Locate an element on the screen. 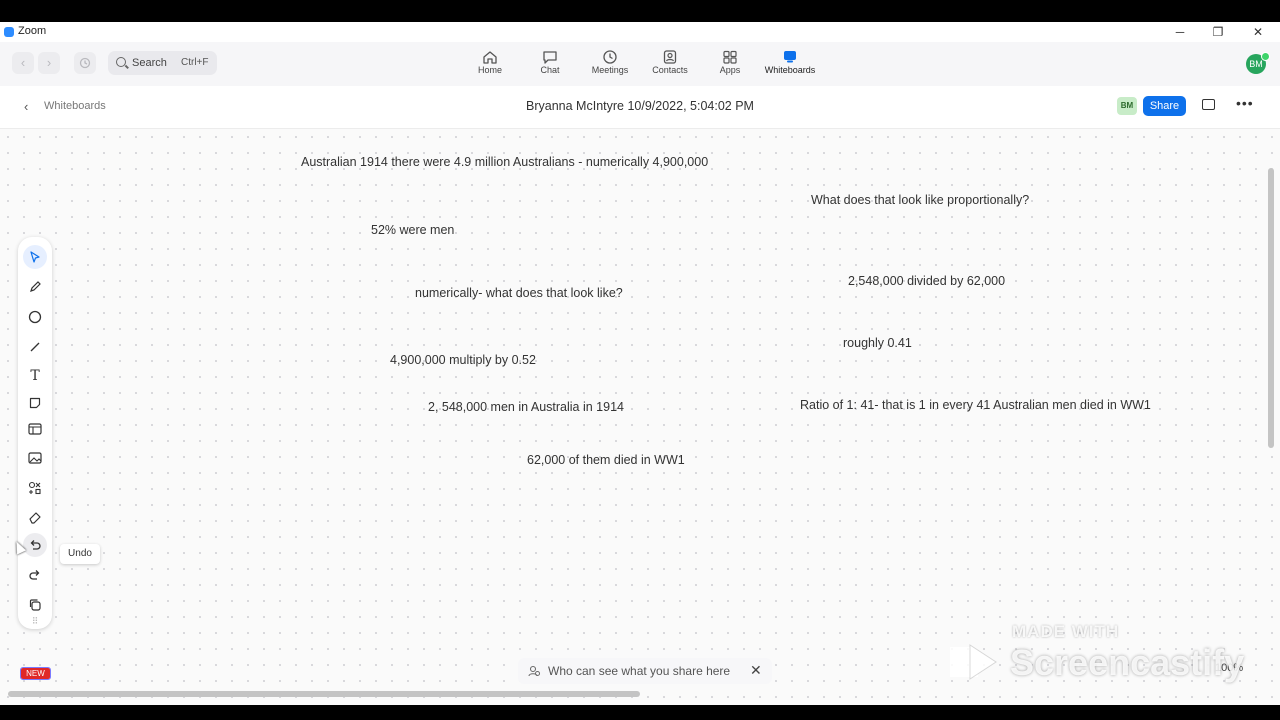 This screenshot has height=720, width=1280. horizontal-scrollbar is located at coordinates (324, 694).